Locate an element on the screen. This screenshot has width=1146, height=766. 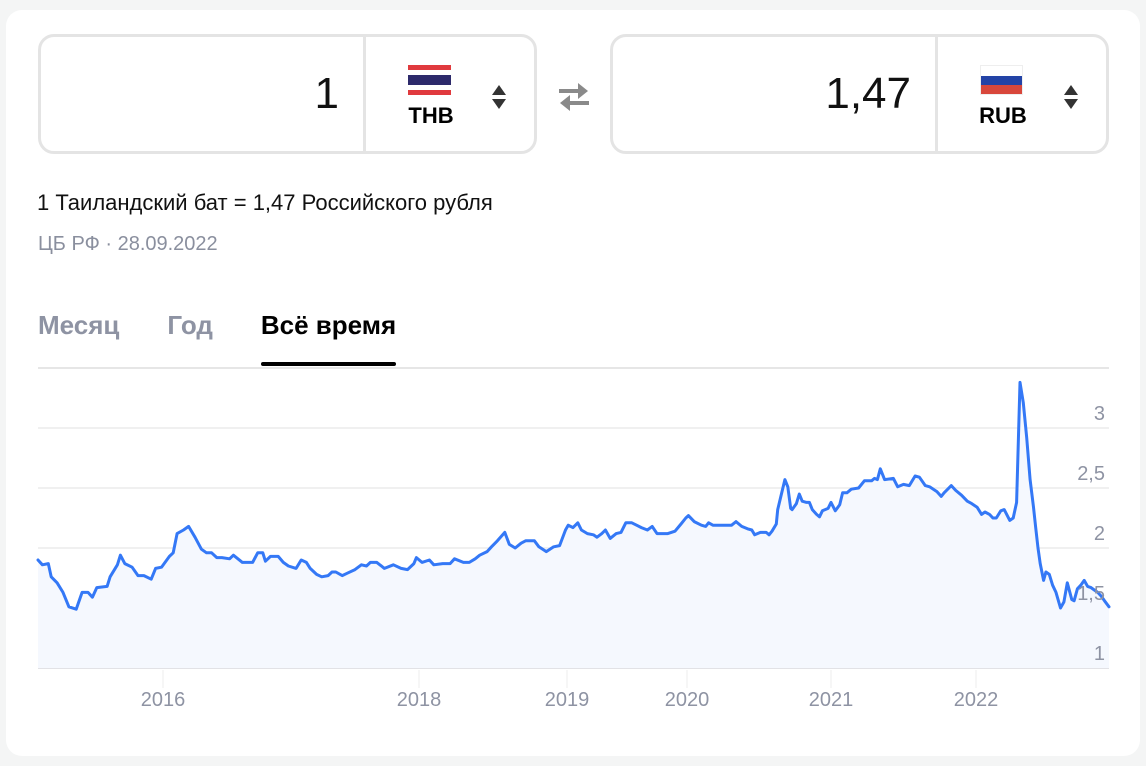
y-tick-label: 1 is located at coordinates (1099, 654).